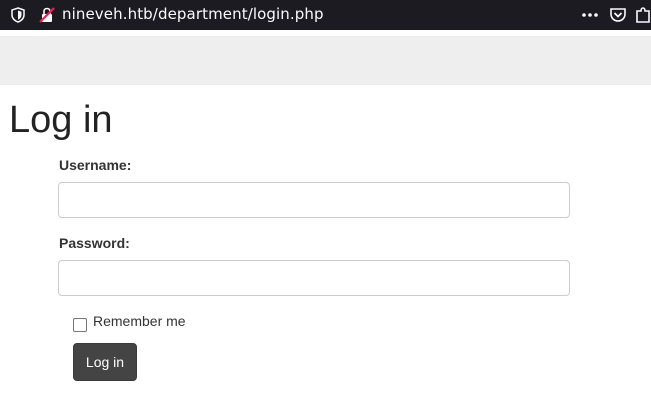 The image size is (651, 399). I want to click on username-label: Username:, so click(95, 165).